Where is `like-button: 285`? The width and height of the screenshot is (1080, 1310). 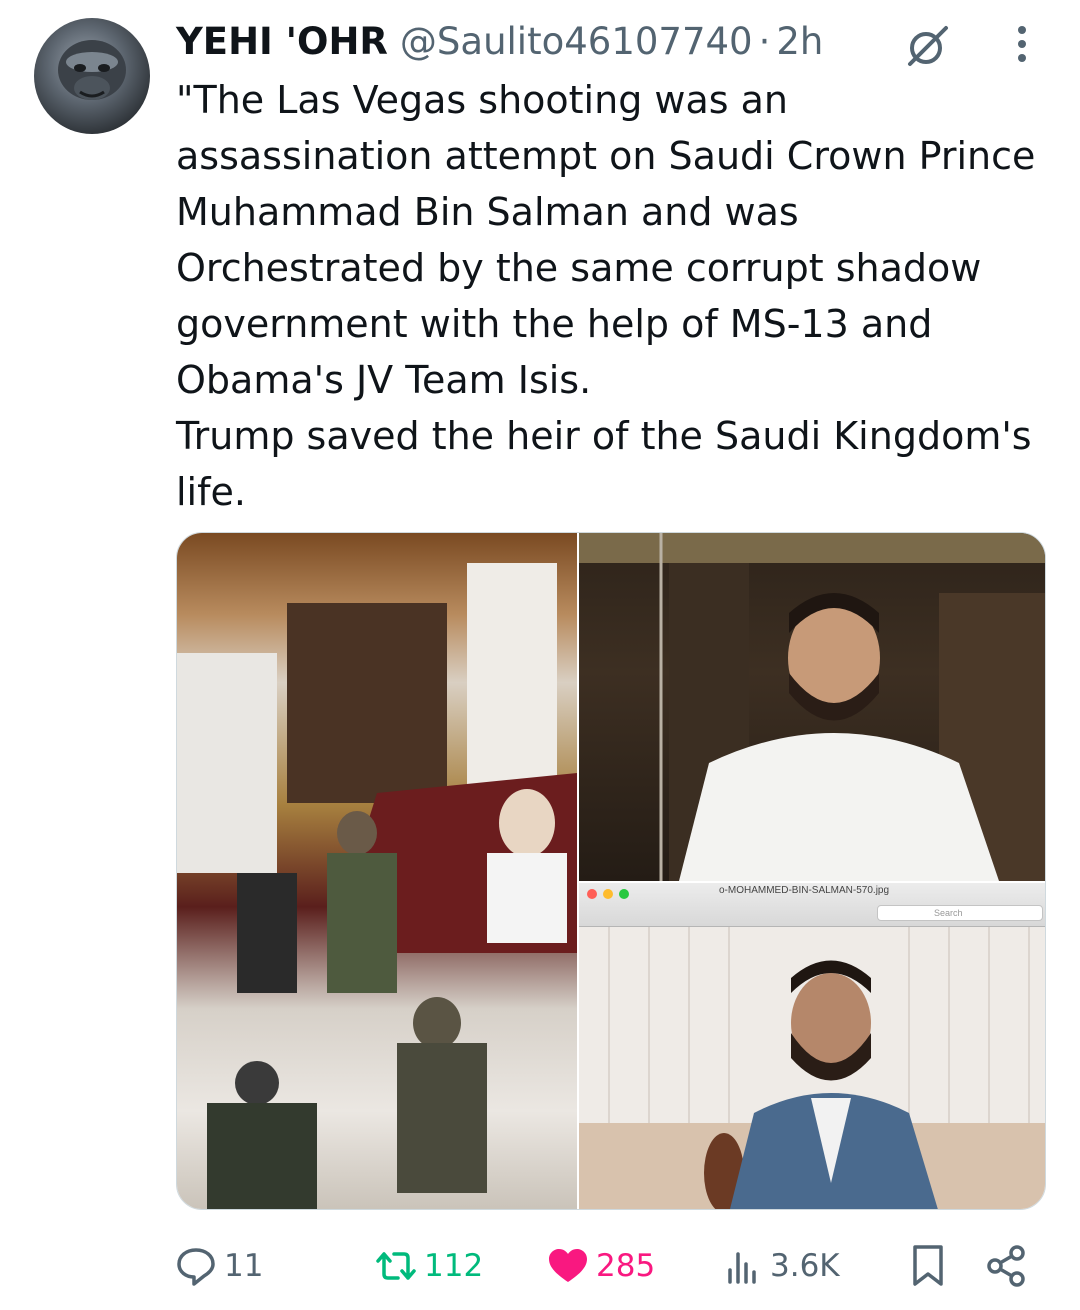
like-button: 285 is located at coordinates (600, 1266).